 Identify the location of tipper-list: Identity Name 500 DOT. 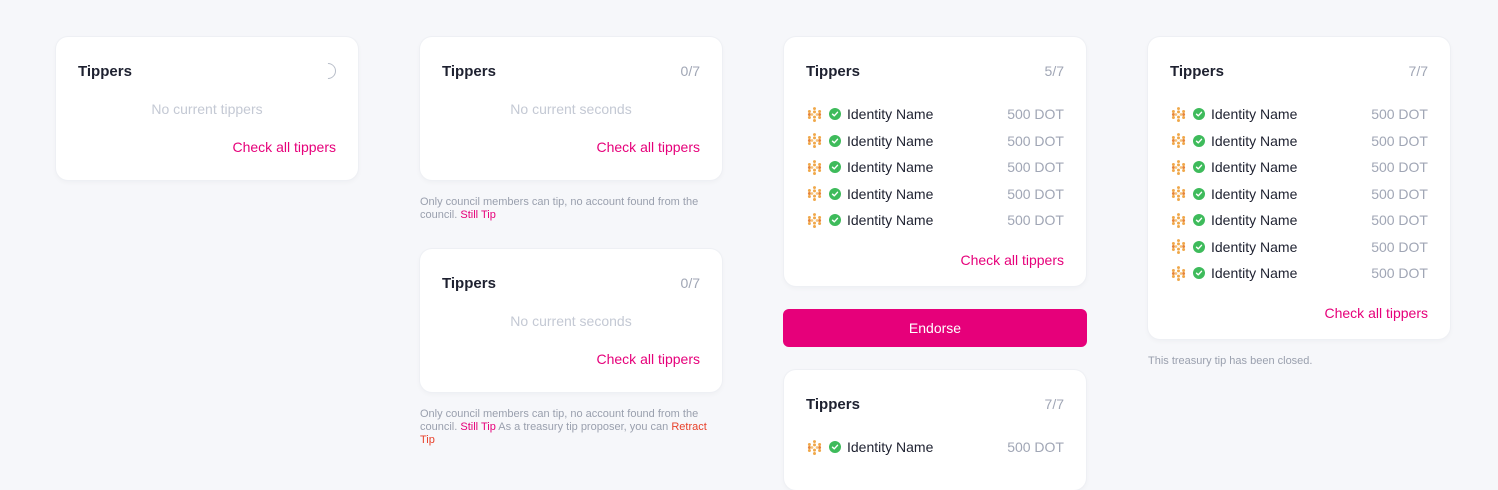
(935, 447).